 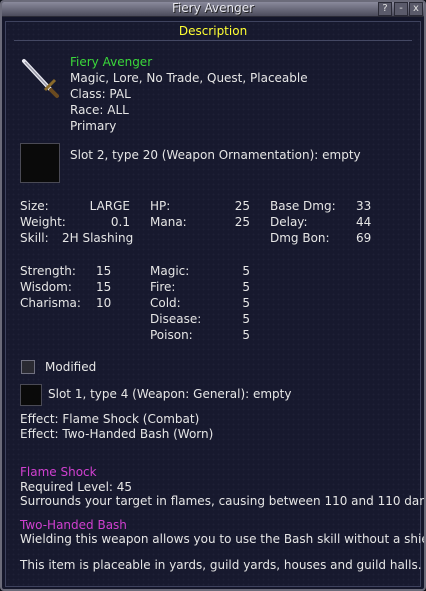 I want to click on skill-value: 2H Slashing, so click(x=98, y=238).